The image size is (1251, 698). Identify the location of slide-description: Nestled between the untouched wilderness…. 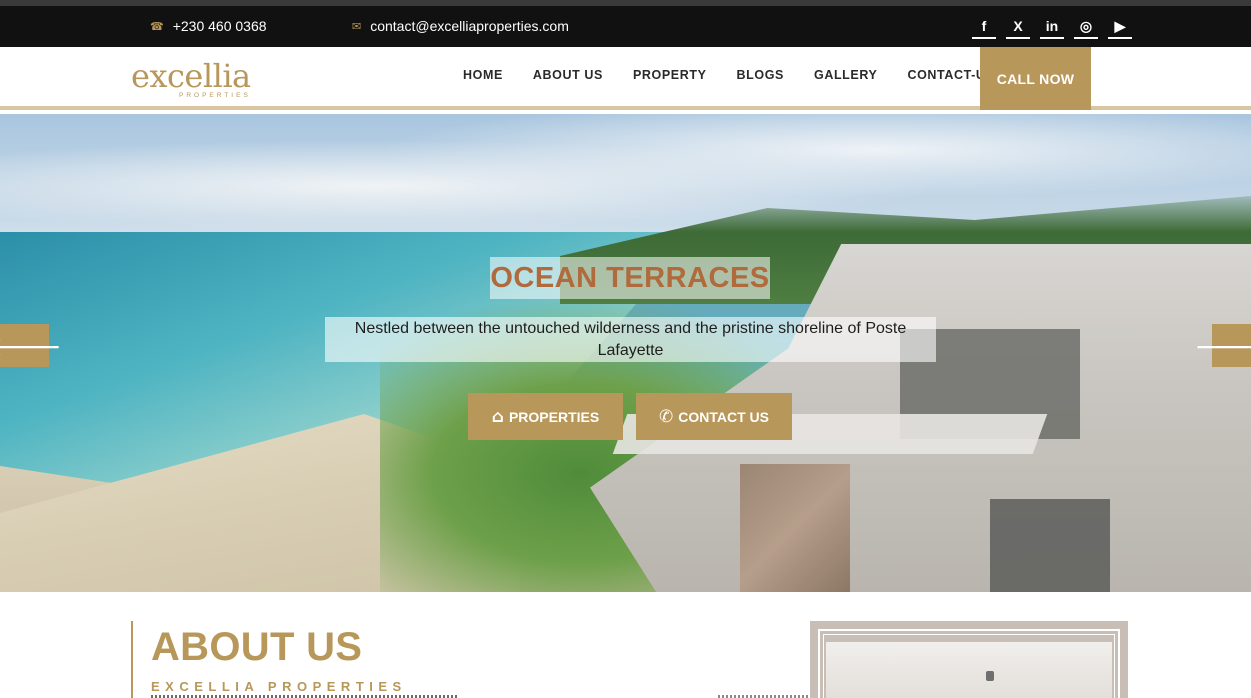
(630, 339).